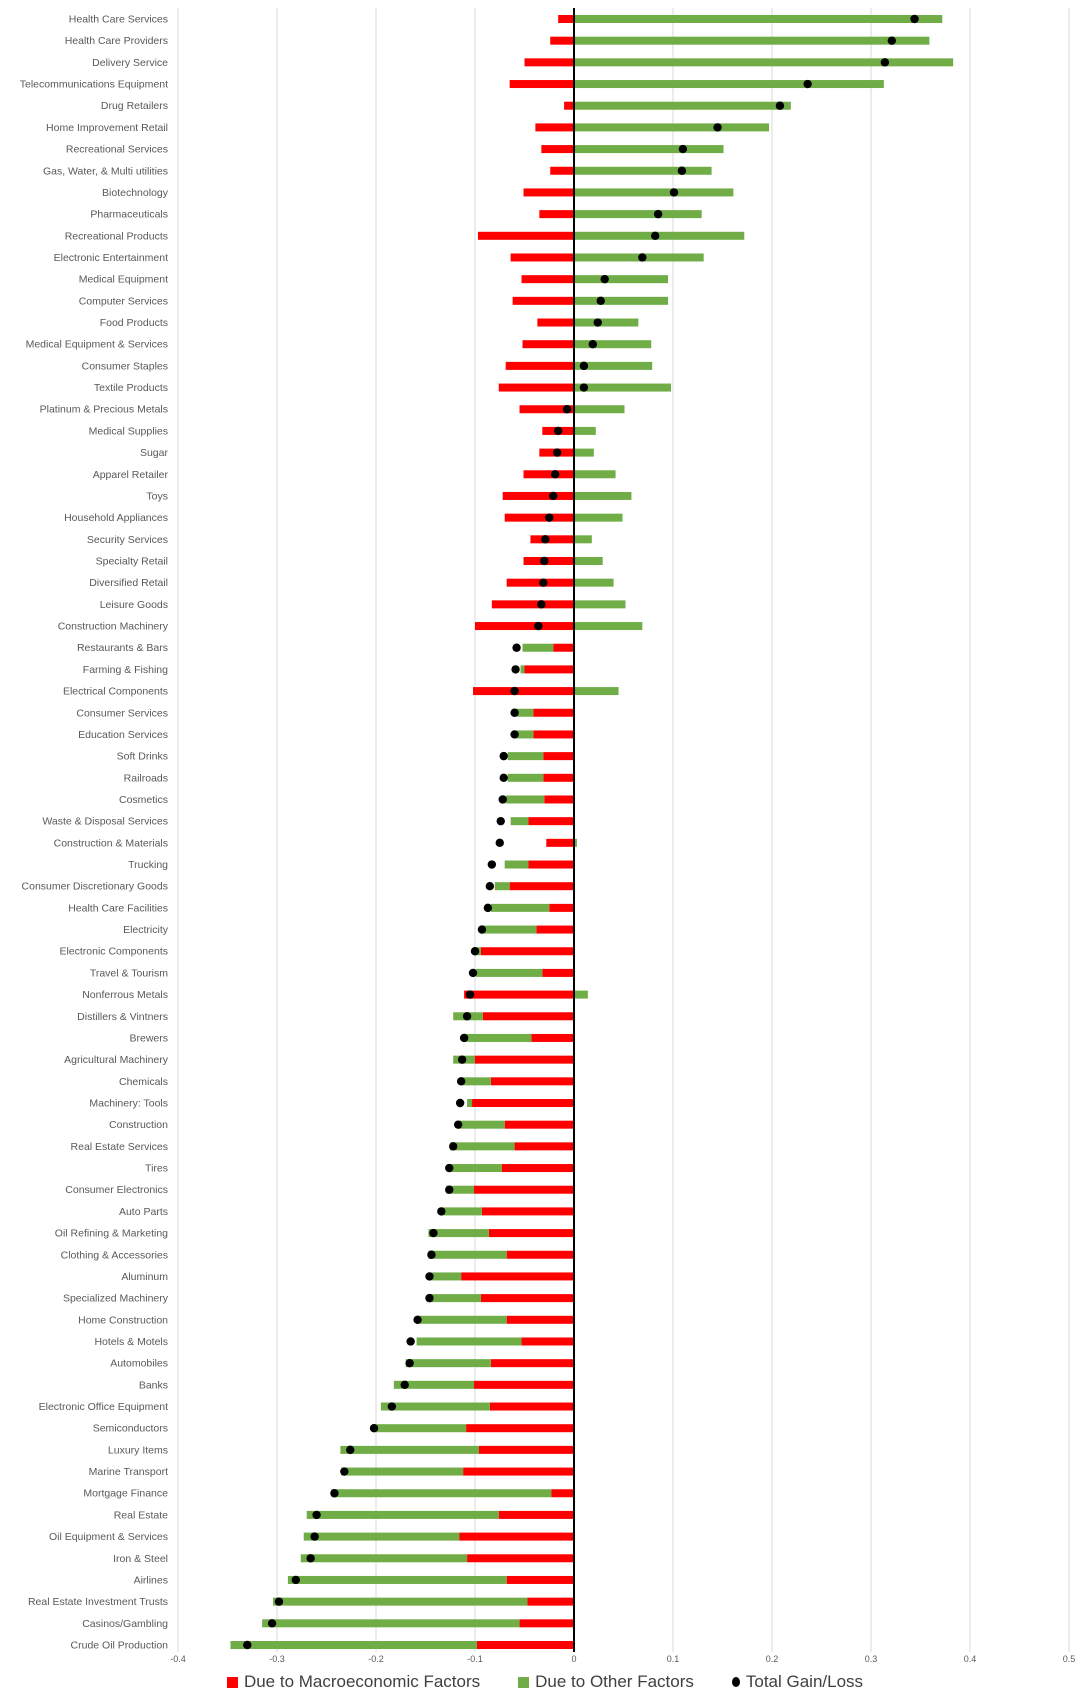 This screenshot has width=1090, height=1695. What do you see at coordinates (116, 1190) in the screenshot?
I see `category-label: Consumer Electronics` at bounding box center [116, 1190].